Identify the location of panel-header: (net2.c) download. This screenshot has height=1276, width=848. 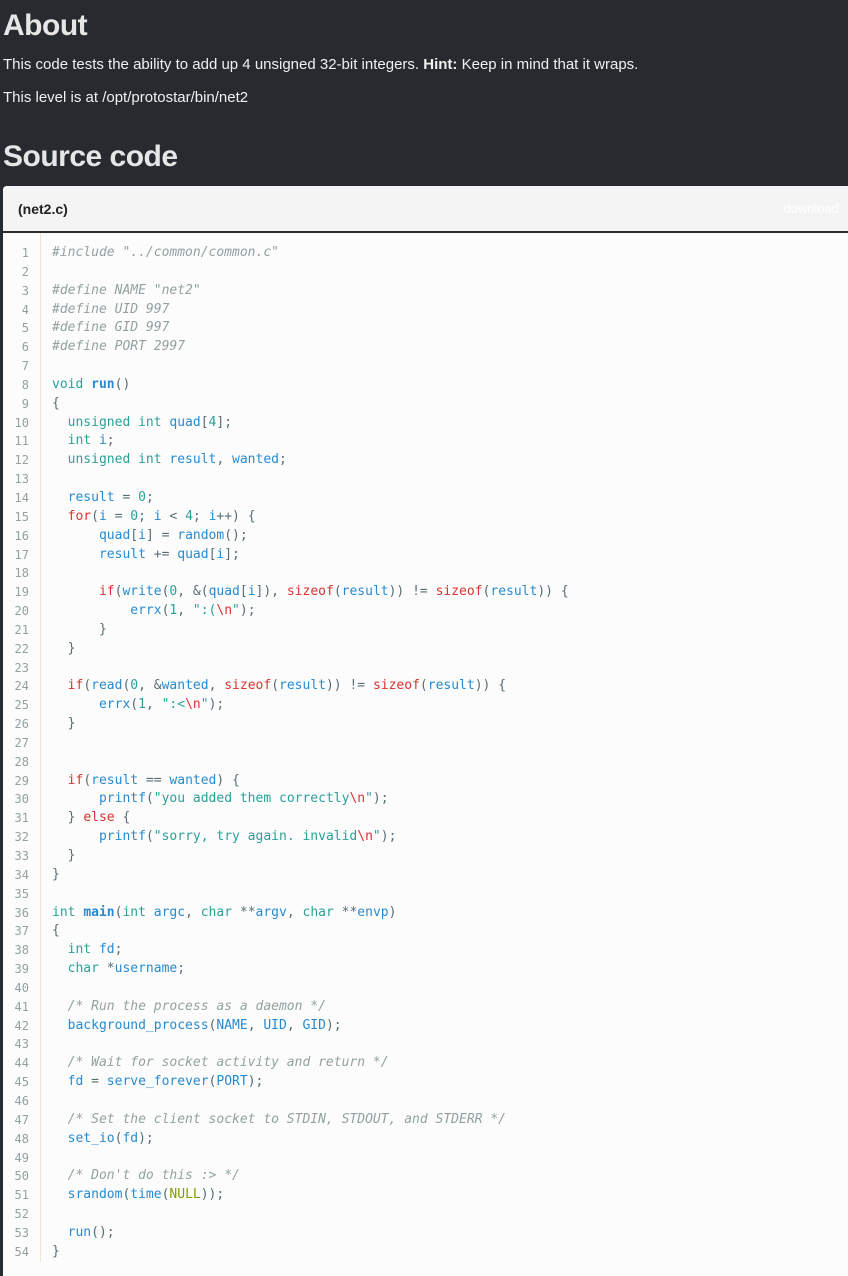
(425, 209).